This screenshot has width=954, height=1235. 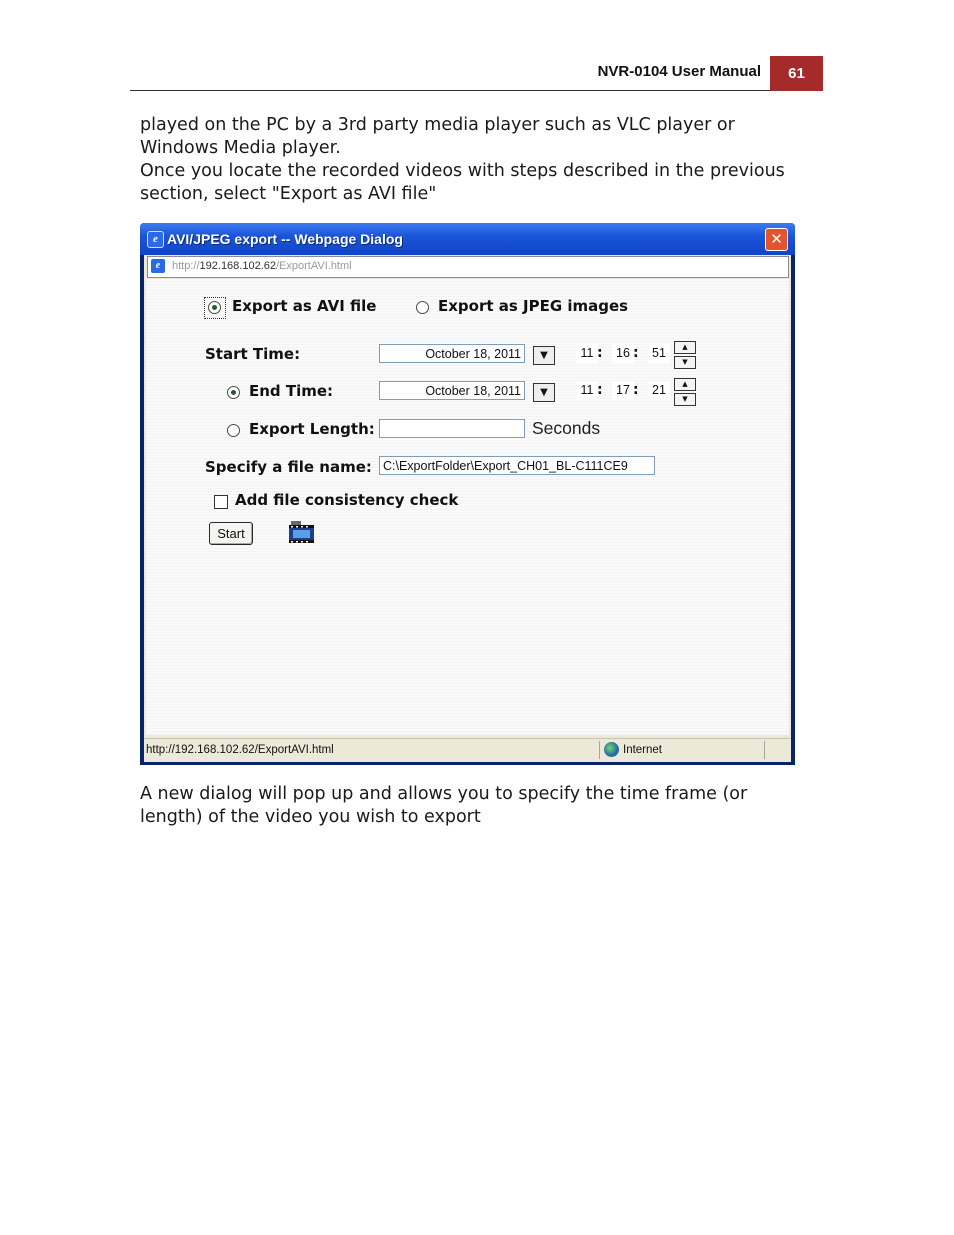 I want to click on start-hour-field: 11, so click(x=587, y=353).